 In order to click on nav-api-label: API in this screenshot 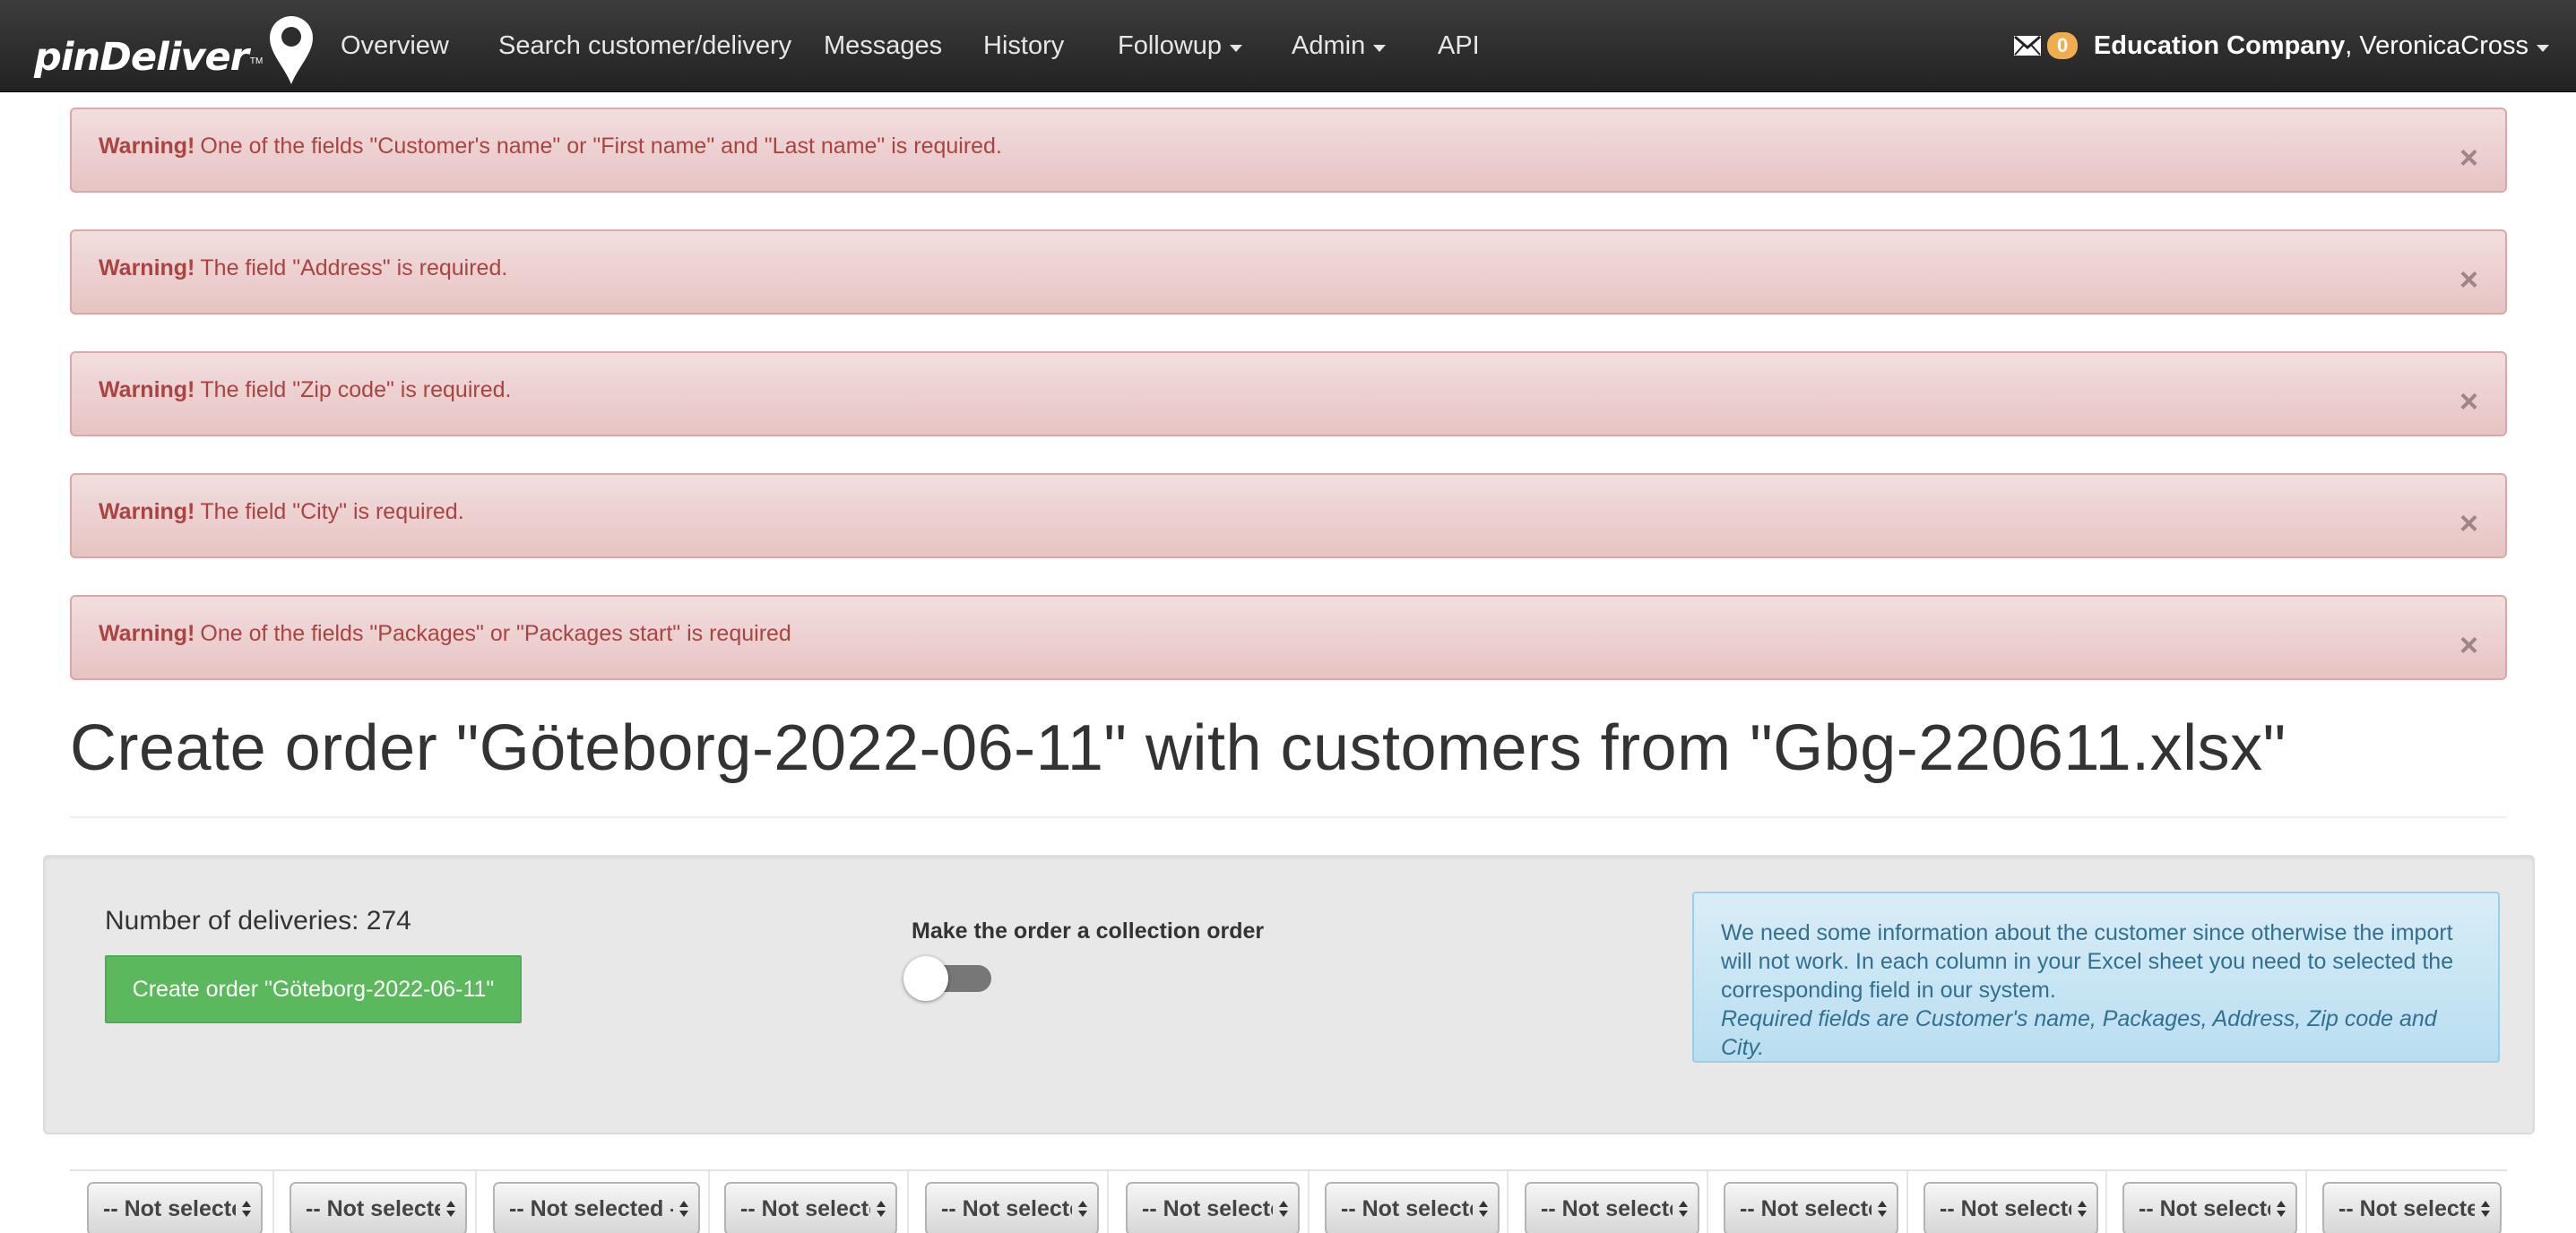, I will do `click(1459, 45)`.